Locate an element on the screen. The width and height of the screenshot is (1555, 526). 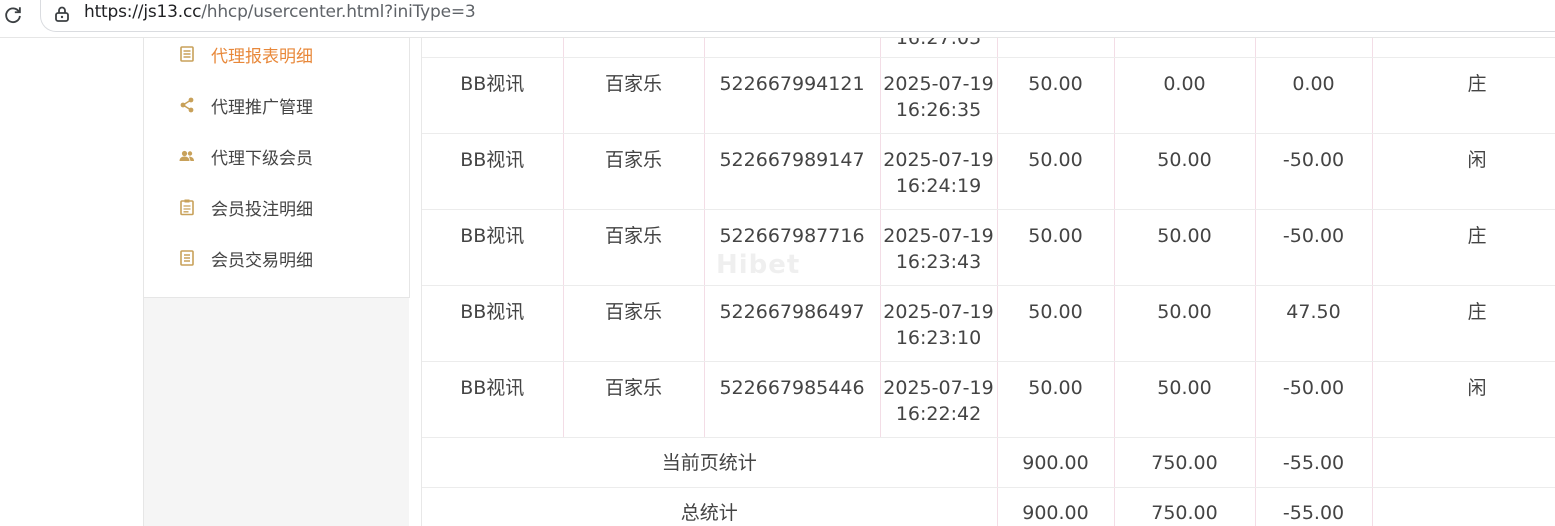
order-number-cell: 522667985446 is located at coordinates (792, 399).